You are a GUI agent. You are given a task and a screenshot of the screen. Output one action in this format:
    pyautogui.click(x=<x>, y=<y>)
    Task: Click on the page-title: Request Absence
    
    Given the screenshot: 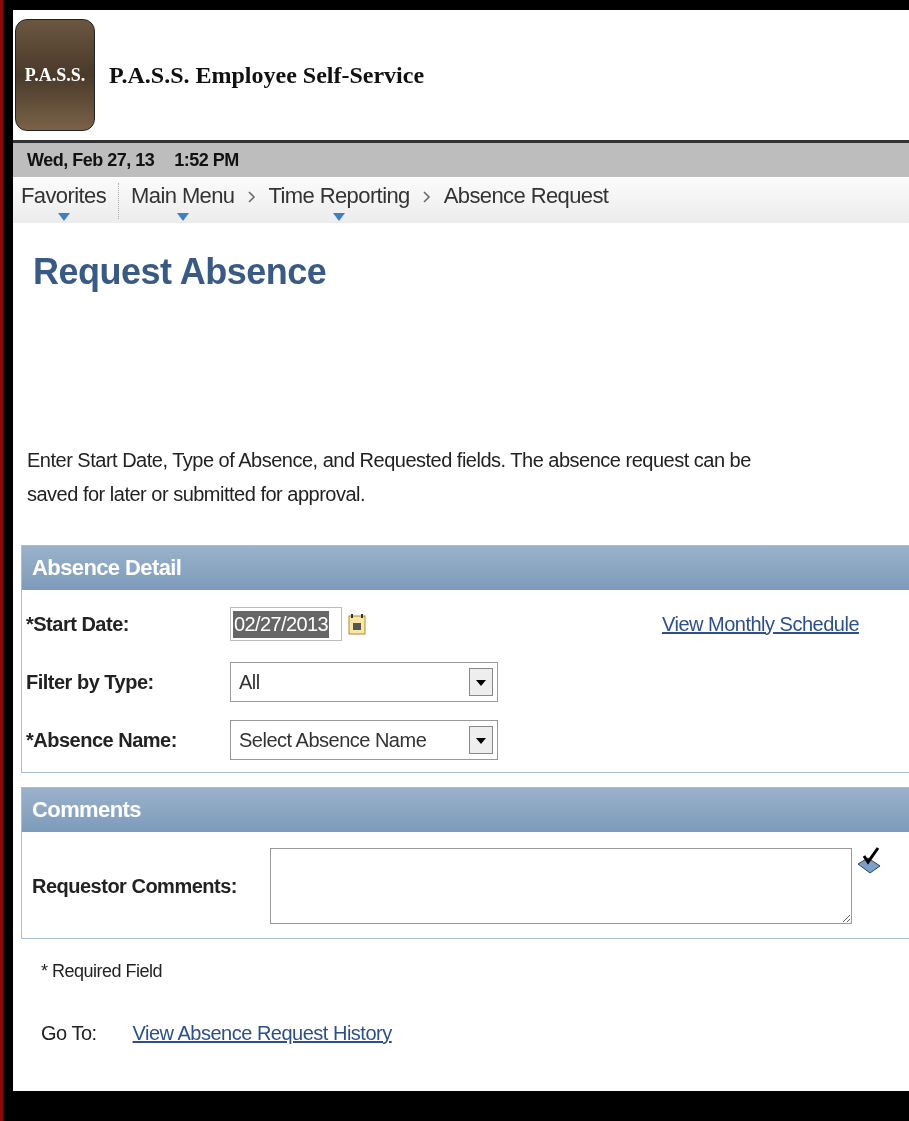 What is the action you would take?
    pyautogui.click(x=180, y=272)
    